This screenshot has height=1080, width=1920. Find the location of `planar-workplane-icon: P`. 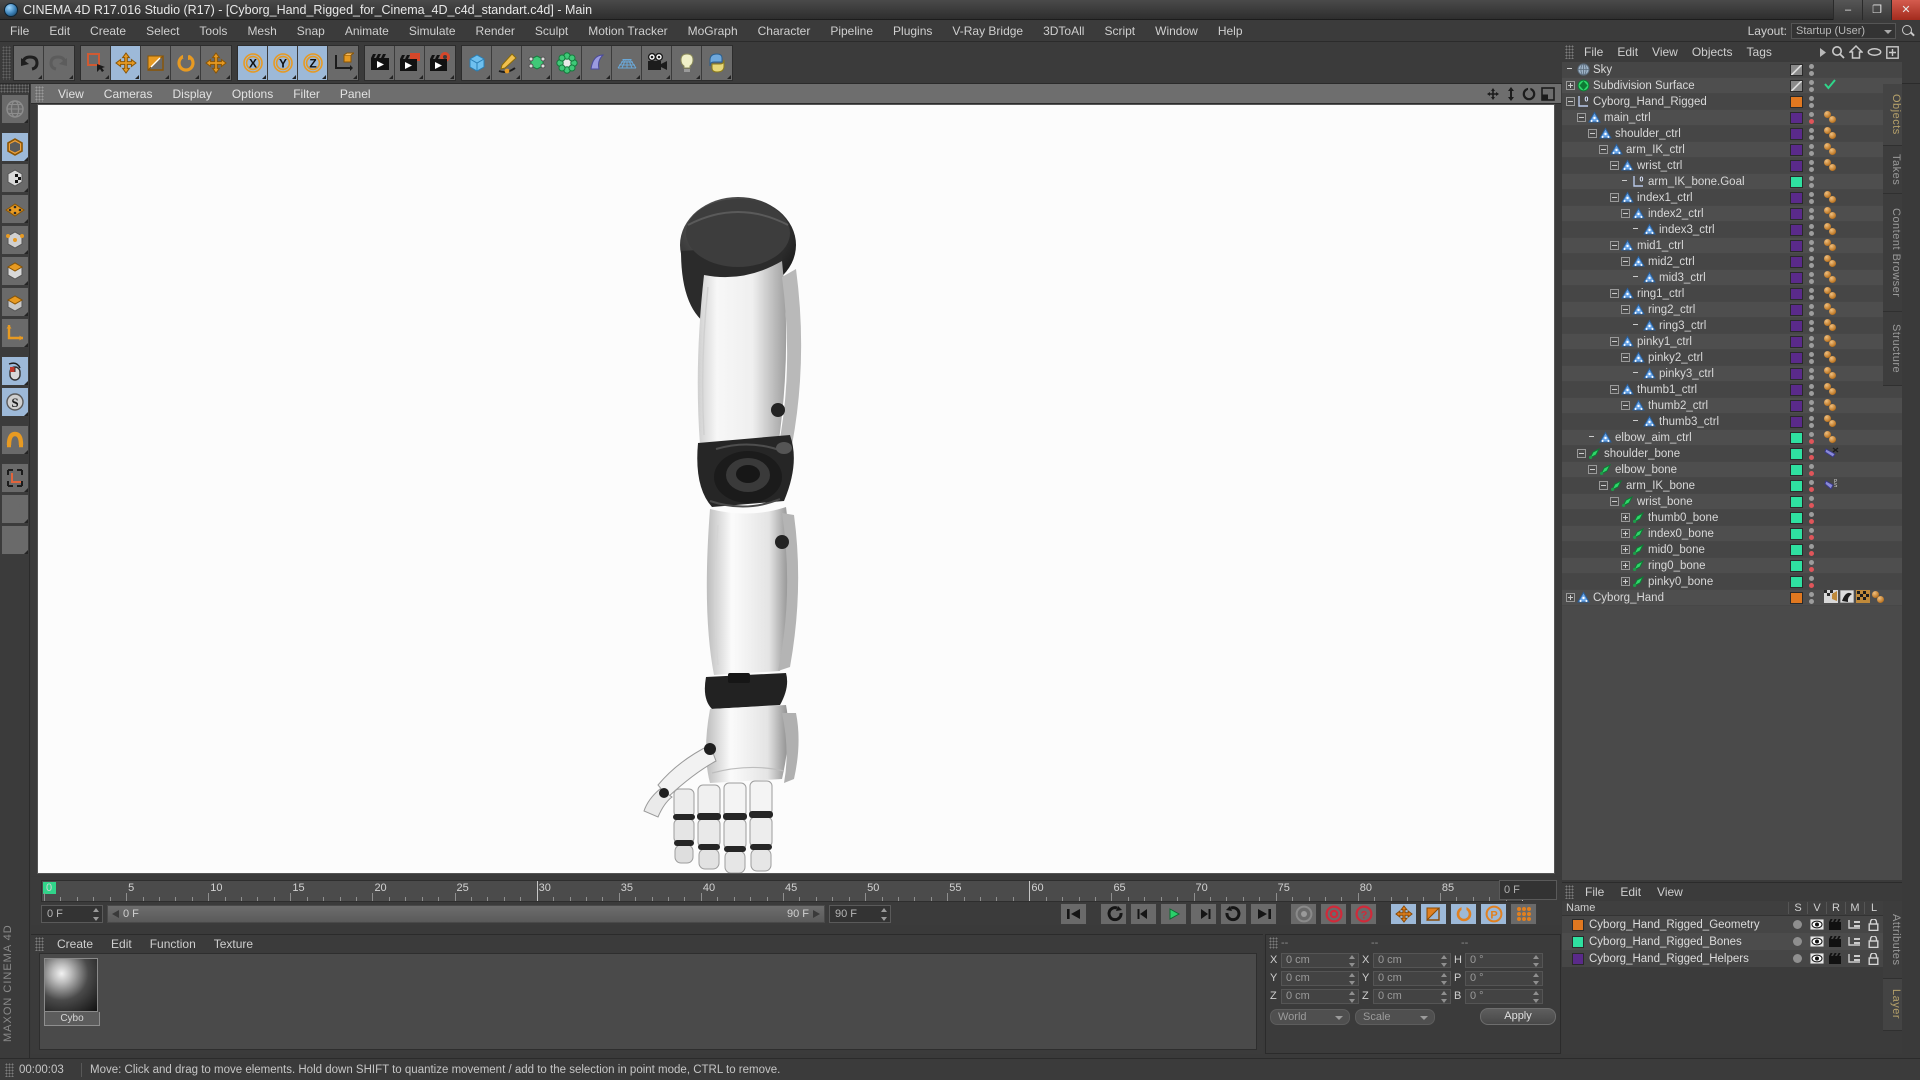

planar-workplane-icon: P is located at coordinates (15, 540).